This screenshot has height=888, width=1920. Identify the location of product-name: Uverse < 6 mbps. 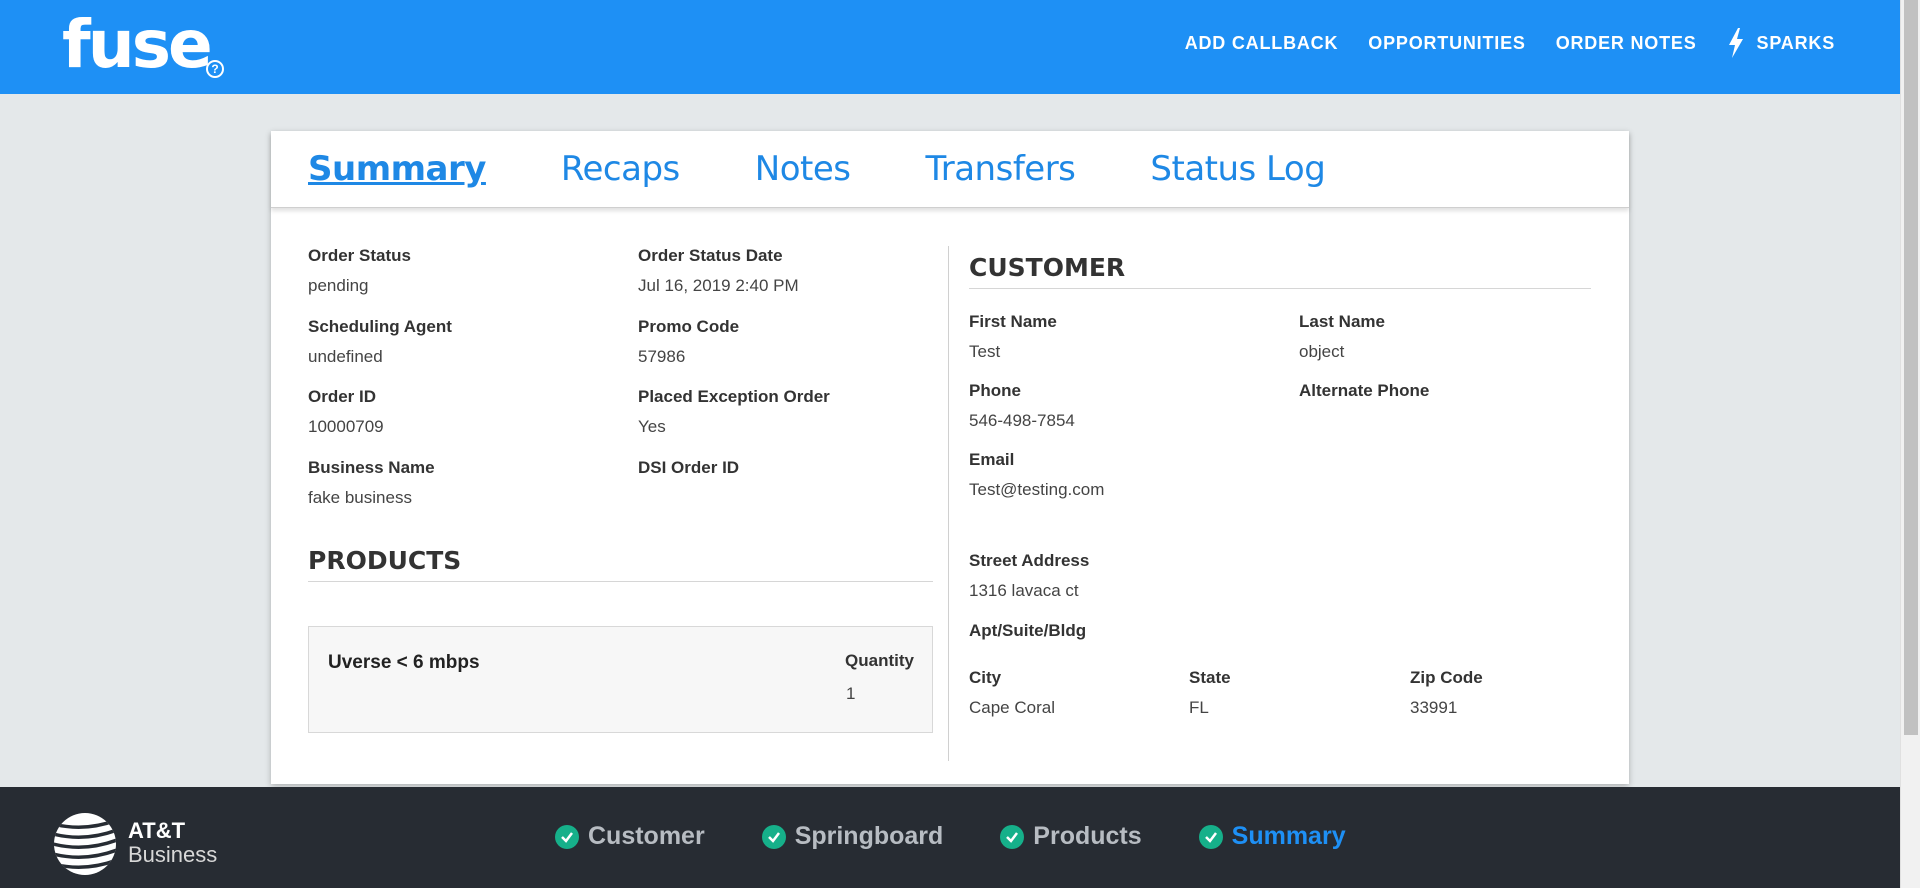
(404, 662).